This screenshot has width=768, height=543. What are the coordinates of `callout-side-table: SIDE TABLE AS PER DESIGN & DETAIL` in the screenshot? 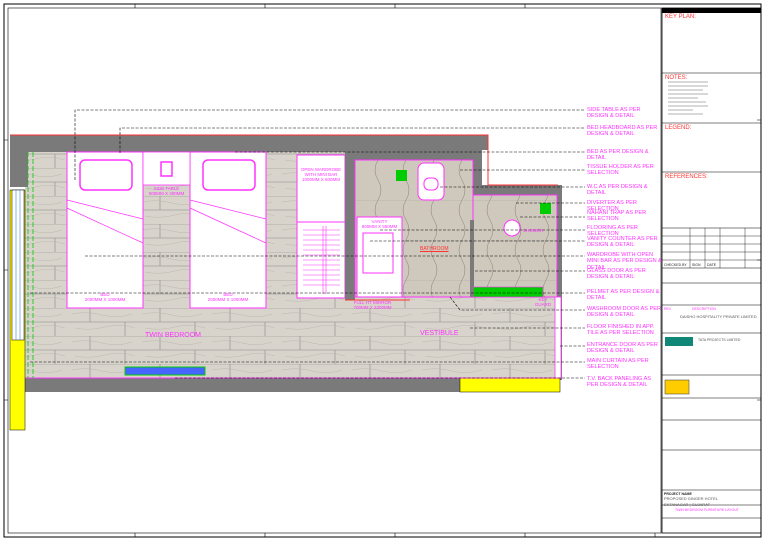 It's located at (614, 113).